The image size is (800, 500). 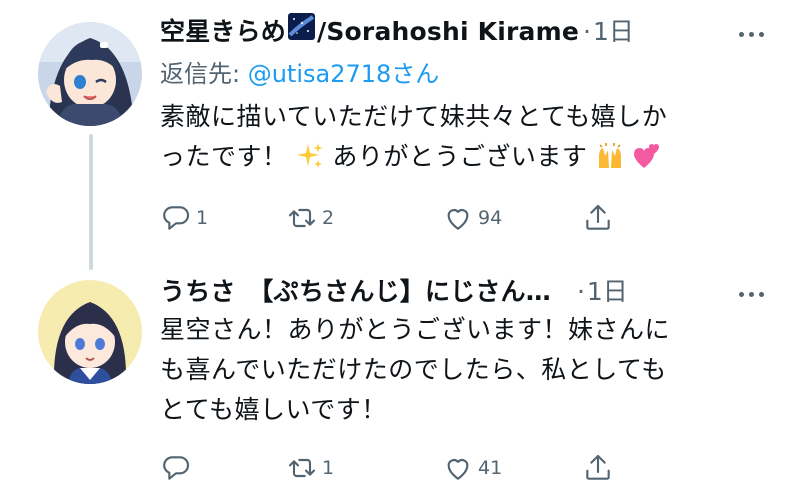 I want to click on tweet-header: 空星きらめ /Sorahoshi Kirame · 1日, so click(x=468, y=30).